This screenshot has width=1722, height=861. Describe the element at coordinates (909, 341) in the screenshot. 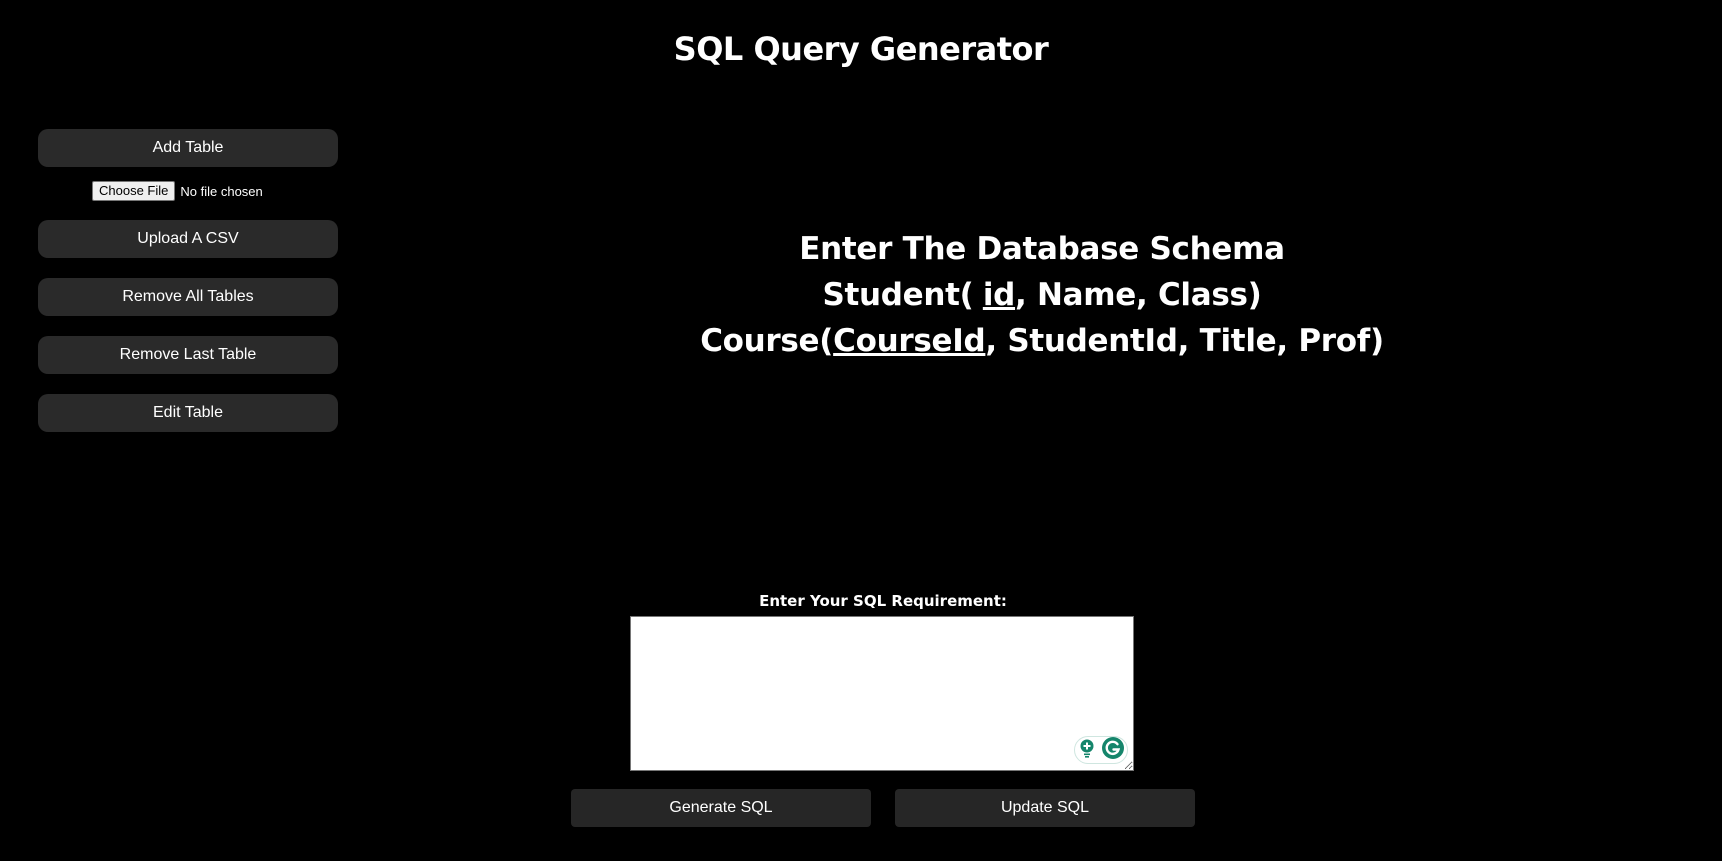

I see `primary-key: CourseId` at that location.